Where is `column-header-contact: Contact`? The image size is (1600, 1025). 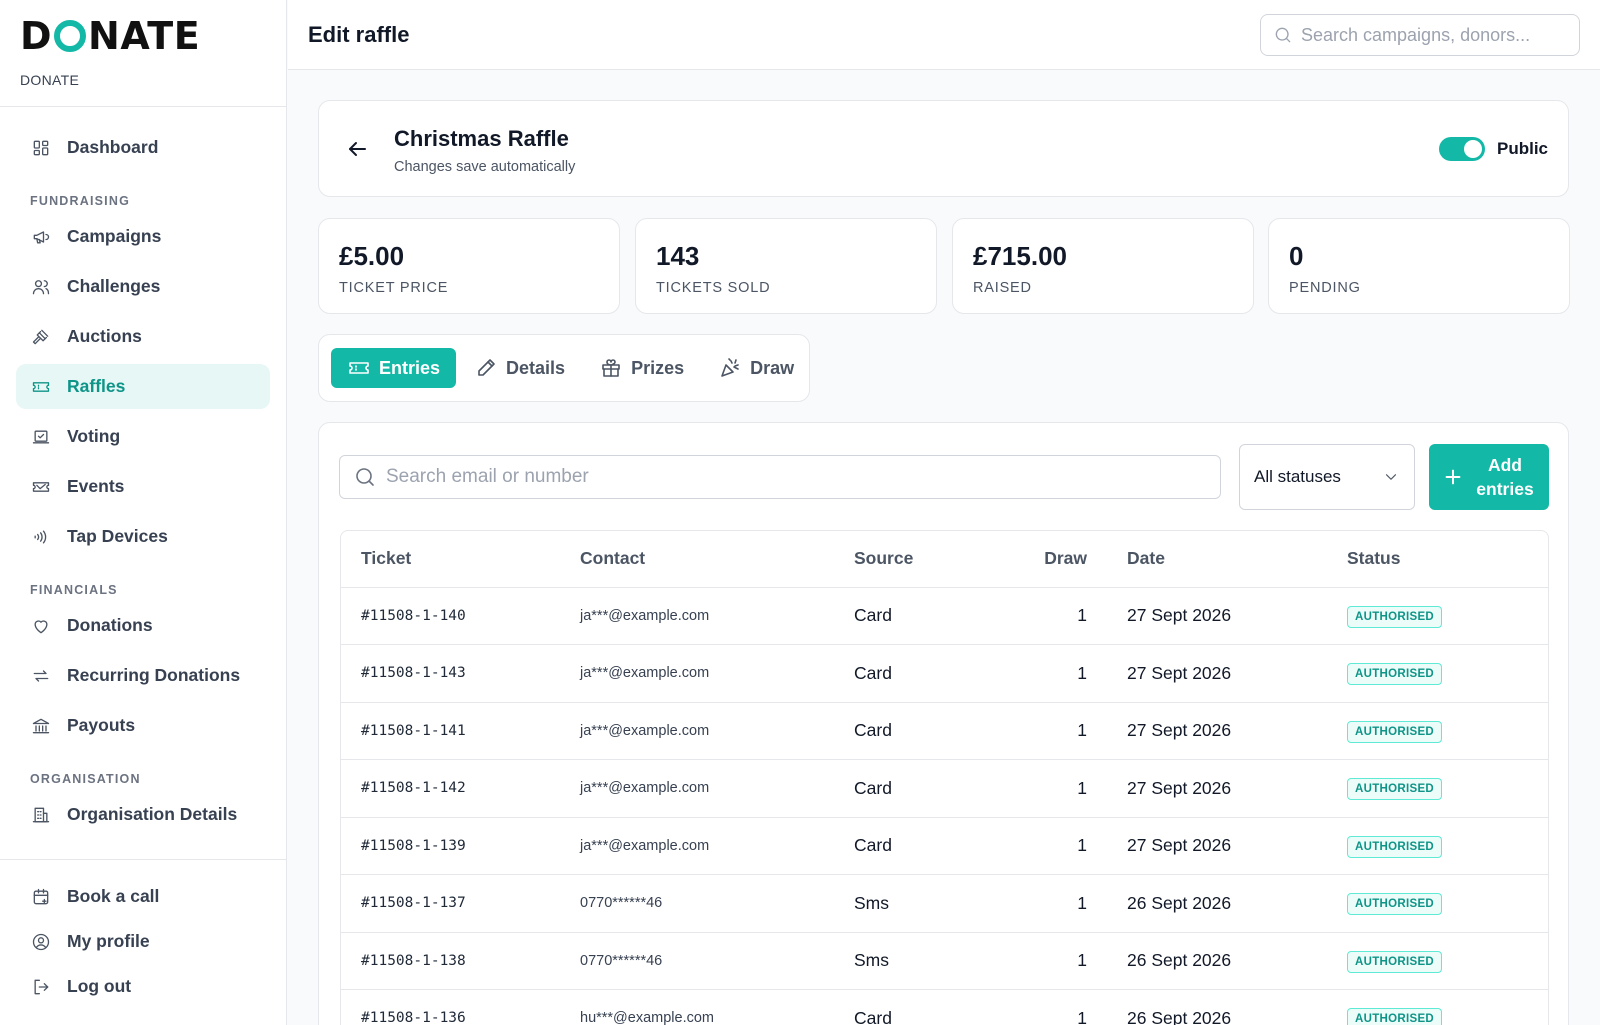
column-header-contact: Contact is located at coordinates (697, 559).